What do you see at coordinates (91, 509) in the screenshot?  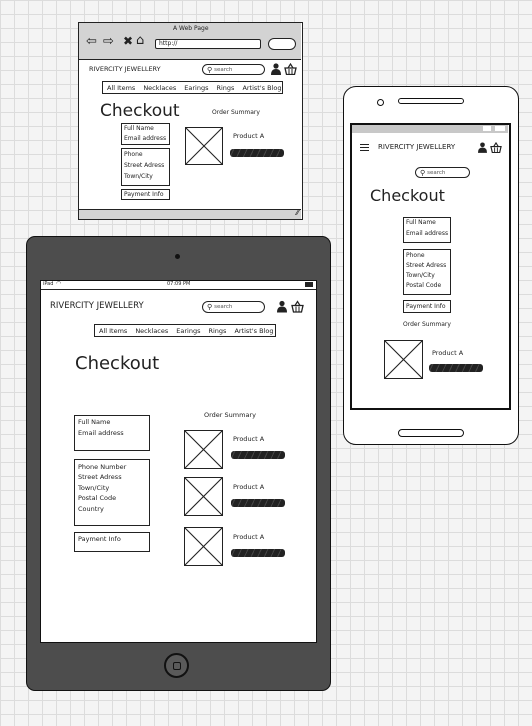 I see `field-country: Country` at bounding box center [91, 509].